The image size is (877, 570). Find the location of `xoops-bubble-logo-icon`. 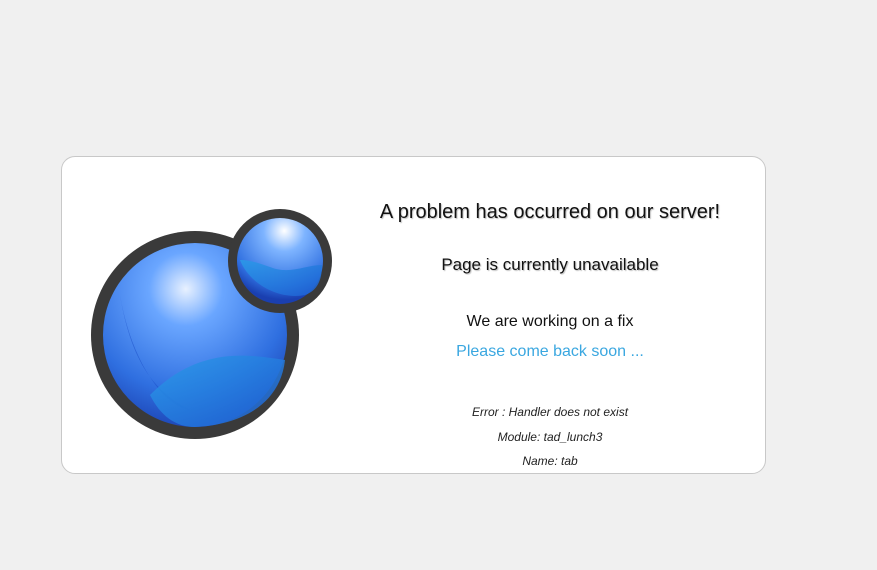

xoops-bubble-logo-icon is located at coordinates (211, 324).